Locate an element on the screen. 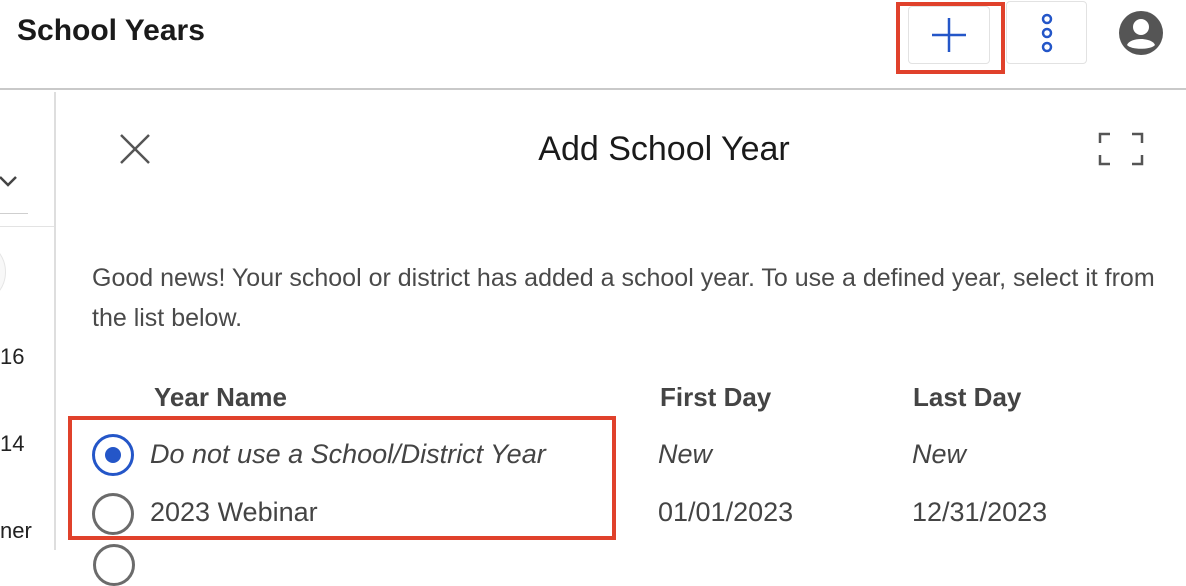 The image size is (1186, 586). row-year-name: 2023 Webinar is located at coordinates (234, 512).